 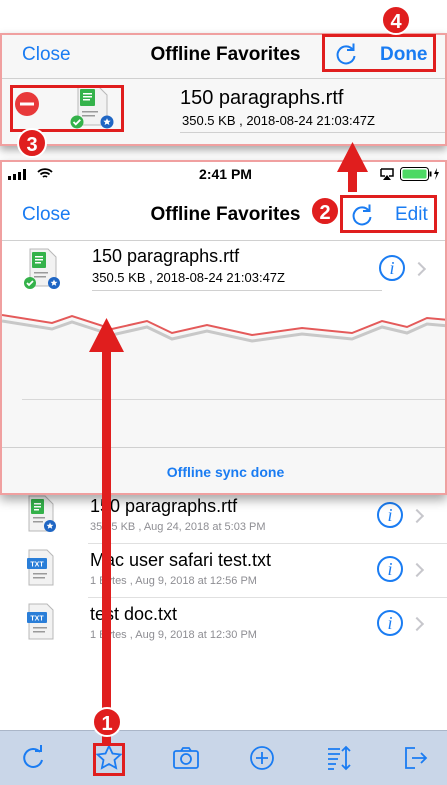 I want to click on bottom-toolbar, so click(x=223, y=757).